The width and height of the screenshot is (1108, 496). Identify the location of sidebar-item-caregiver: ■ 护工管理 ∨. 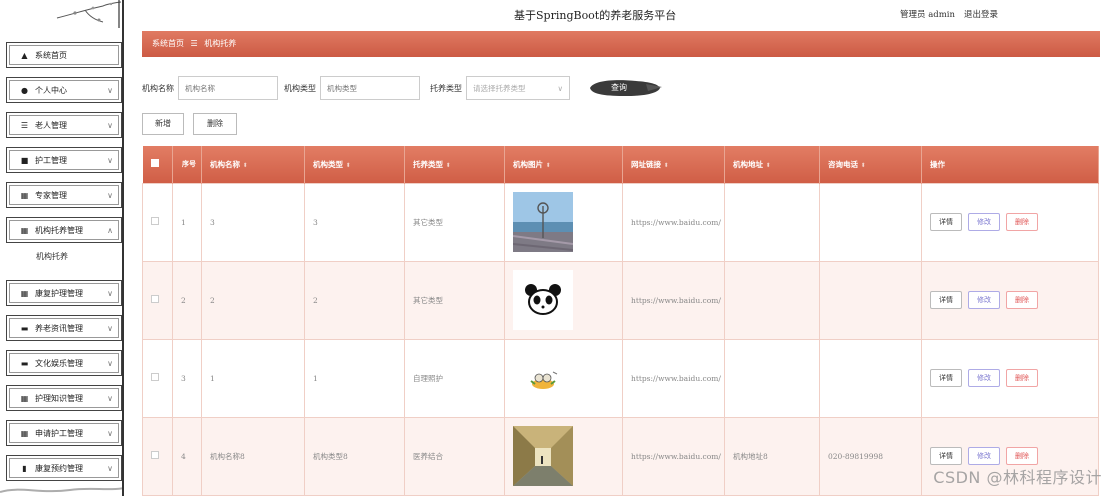
(64, 160).